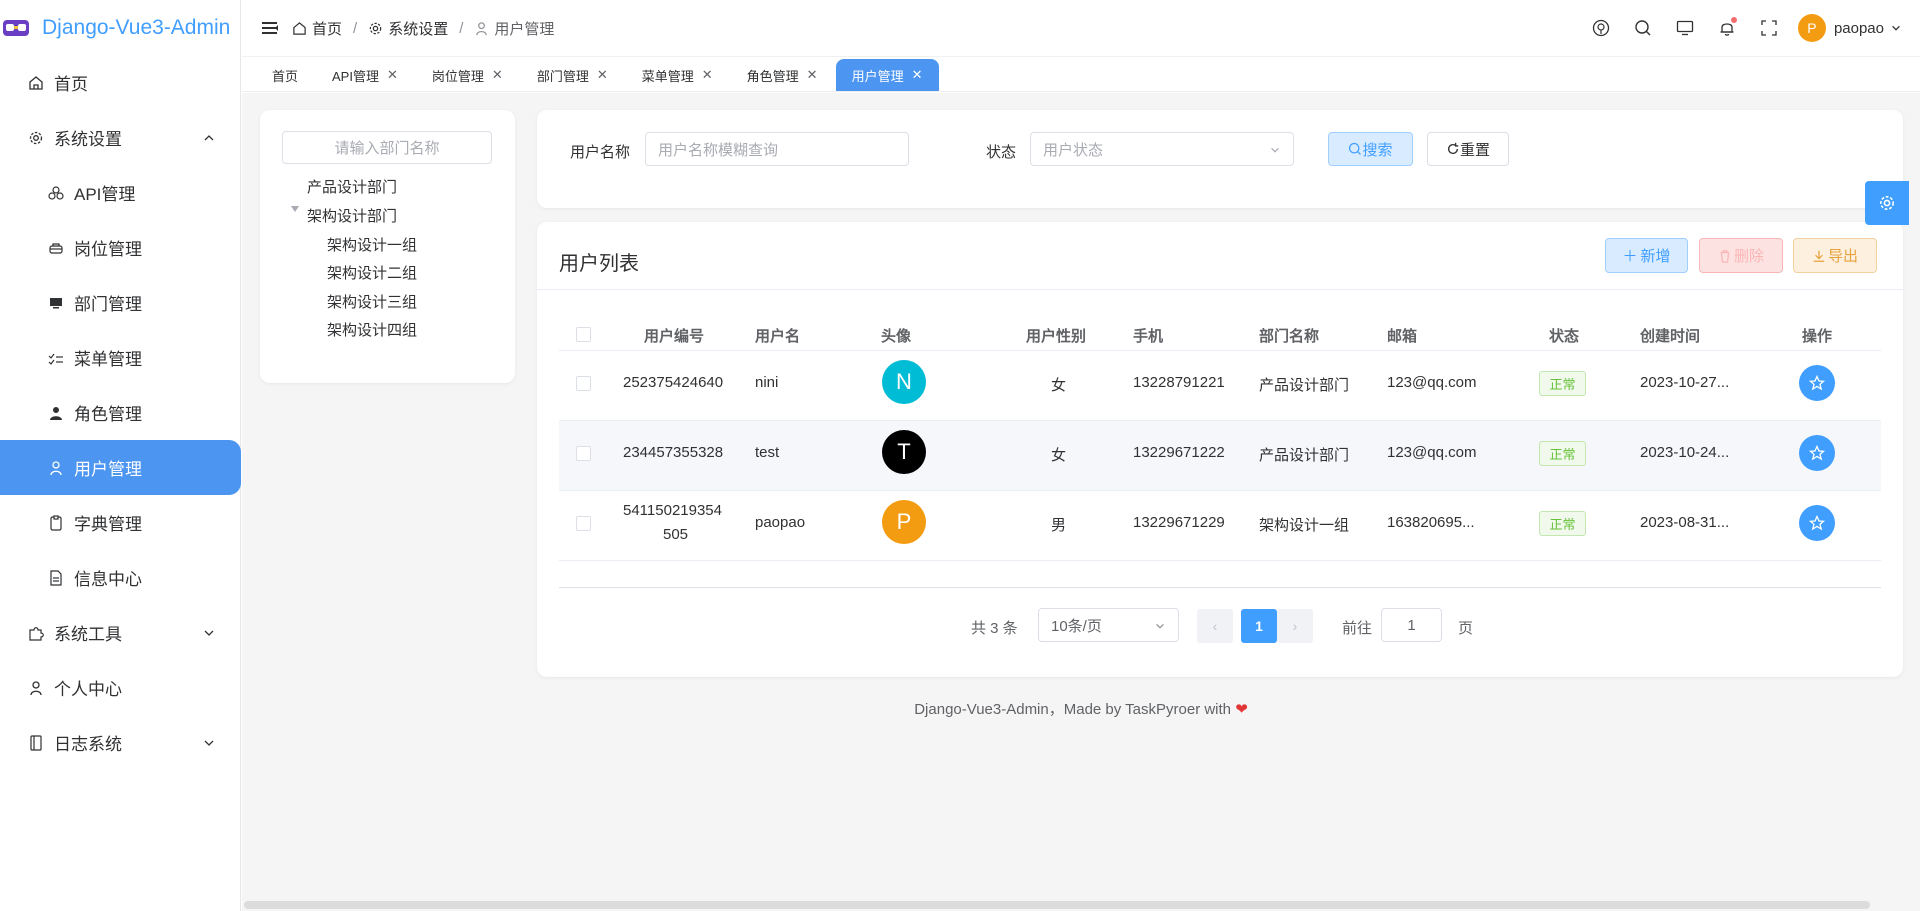 This screenshot has width=1920, height=911. Describe the element at coordinates (352, 186) in the screenshot. I see `tree-node: 产品设计部门` at that location.